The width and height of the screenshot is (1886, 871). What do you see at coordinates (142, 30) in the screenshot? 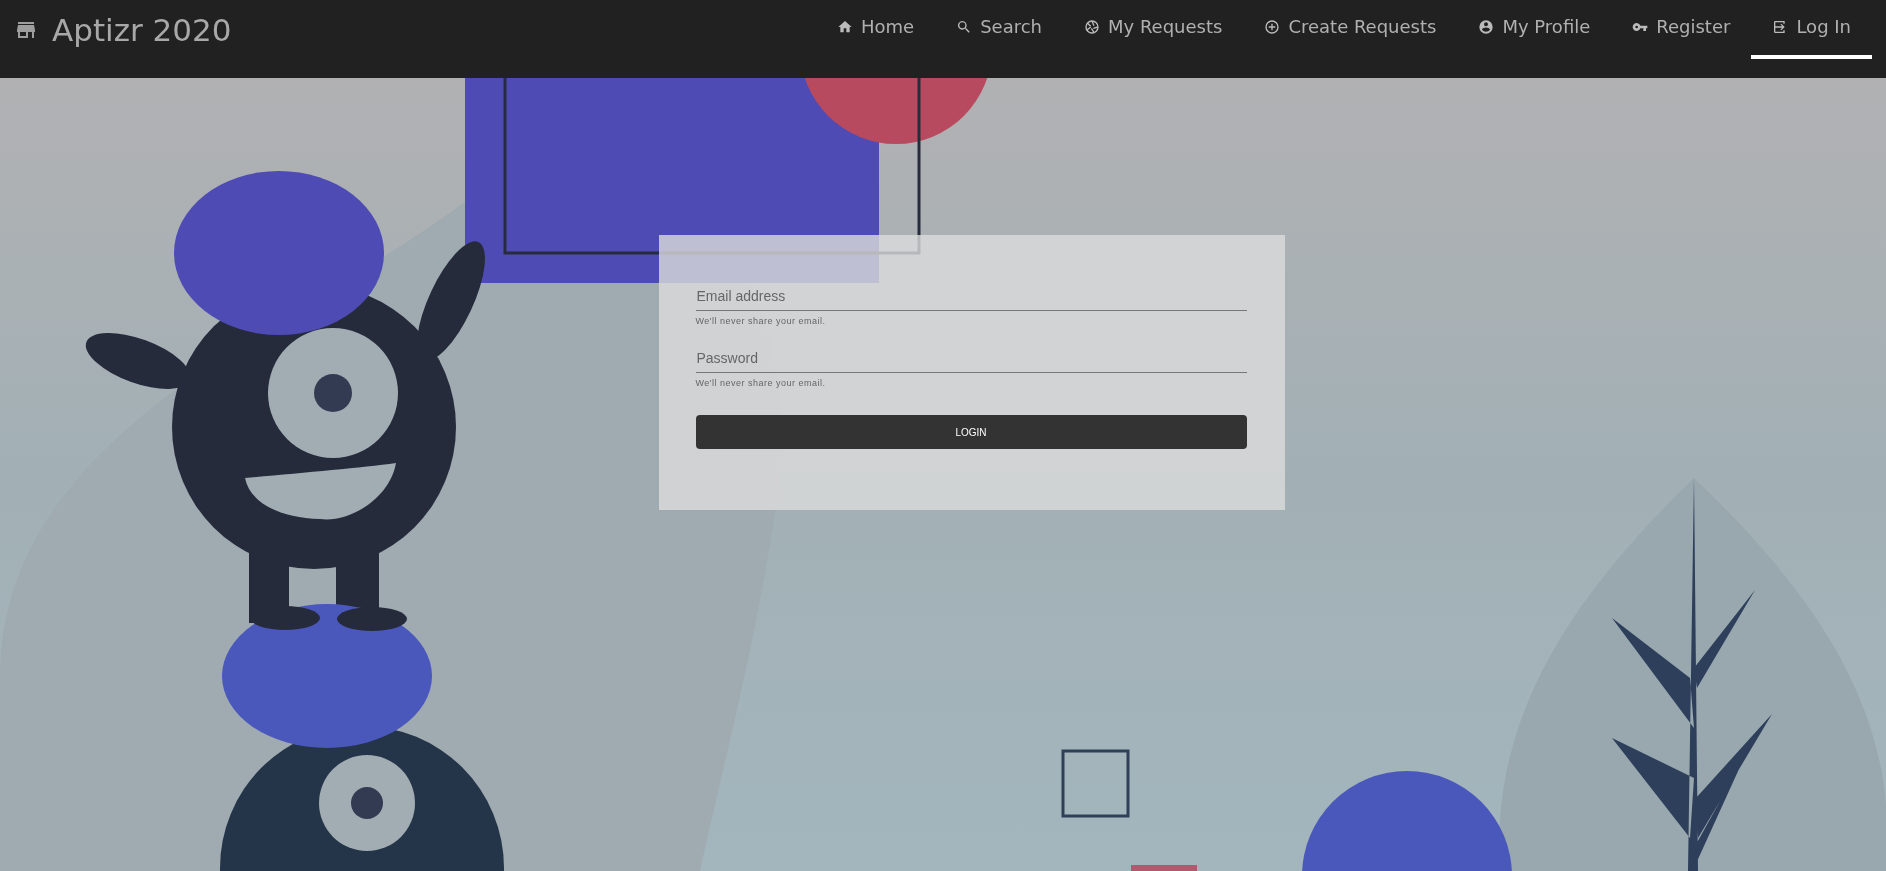
I see `app-title: Aptizr 2020` at bounding box center [142, 30].